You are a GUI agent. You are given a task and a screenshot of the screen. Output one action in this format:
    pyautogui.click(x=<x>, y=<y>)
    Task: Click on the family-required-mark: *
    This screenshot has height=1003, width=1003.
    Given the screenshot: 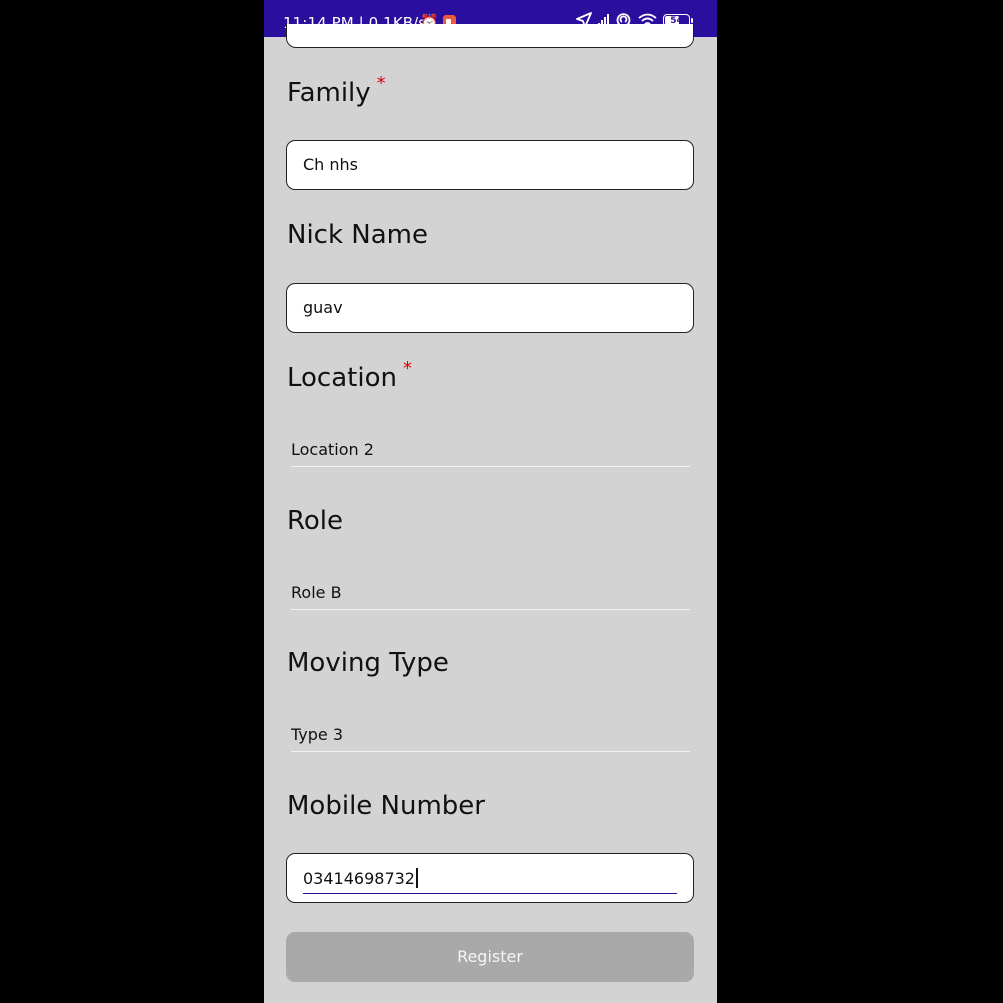 What is the action you would take?
    pyautogui.click(x=381, y=83)
    